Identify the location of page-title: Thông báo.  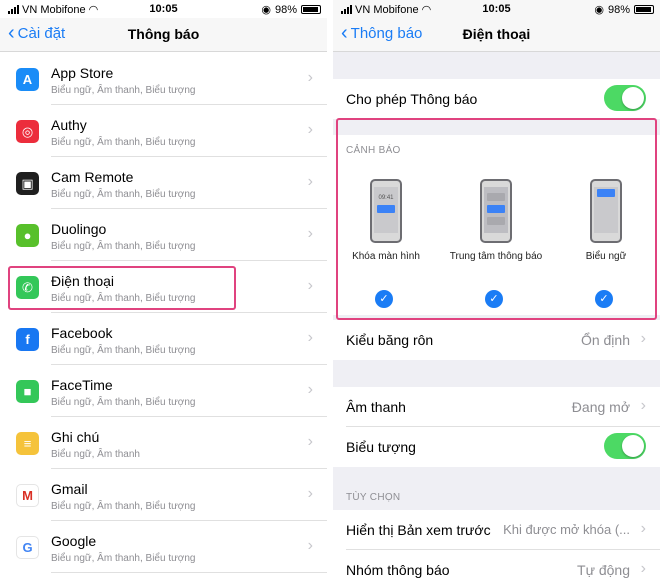
(163, 34).